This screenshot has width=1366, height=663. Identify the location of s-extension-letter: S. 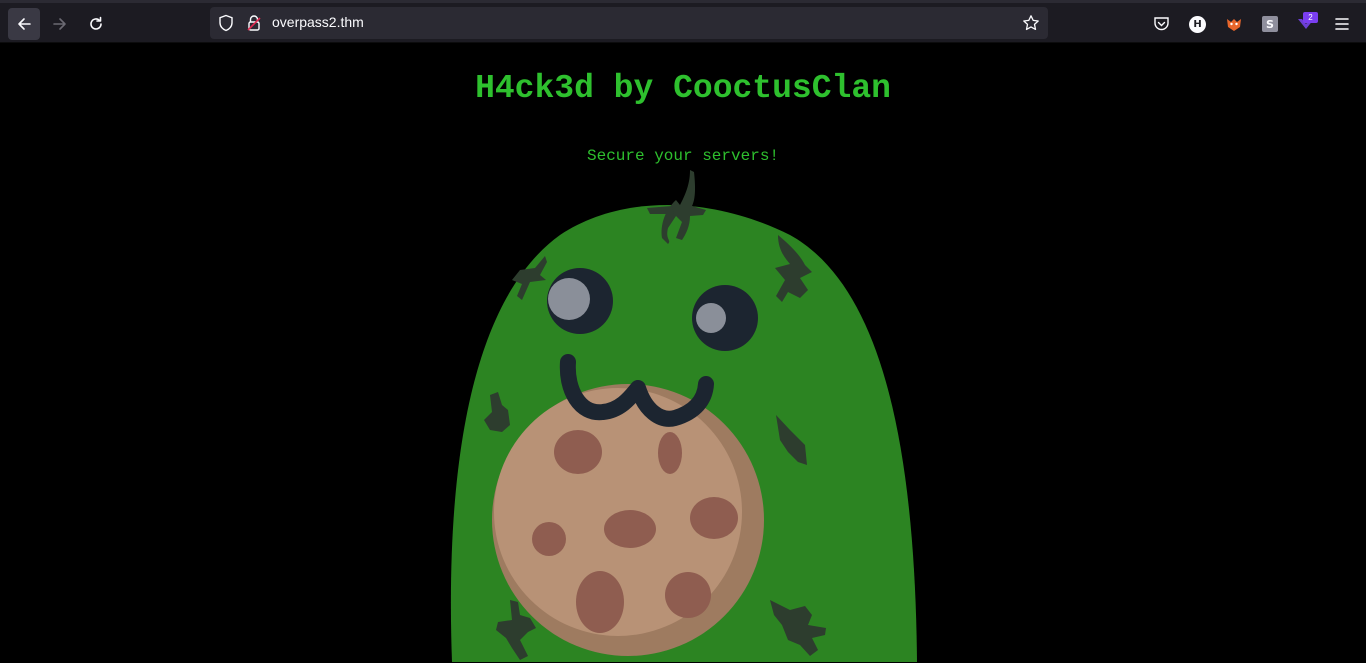
(1270, 24).